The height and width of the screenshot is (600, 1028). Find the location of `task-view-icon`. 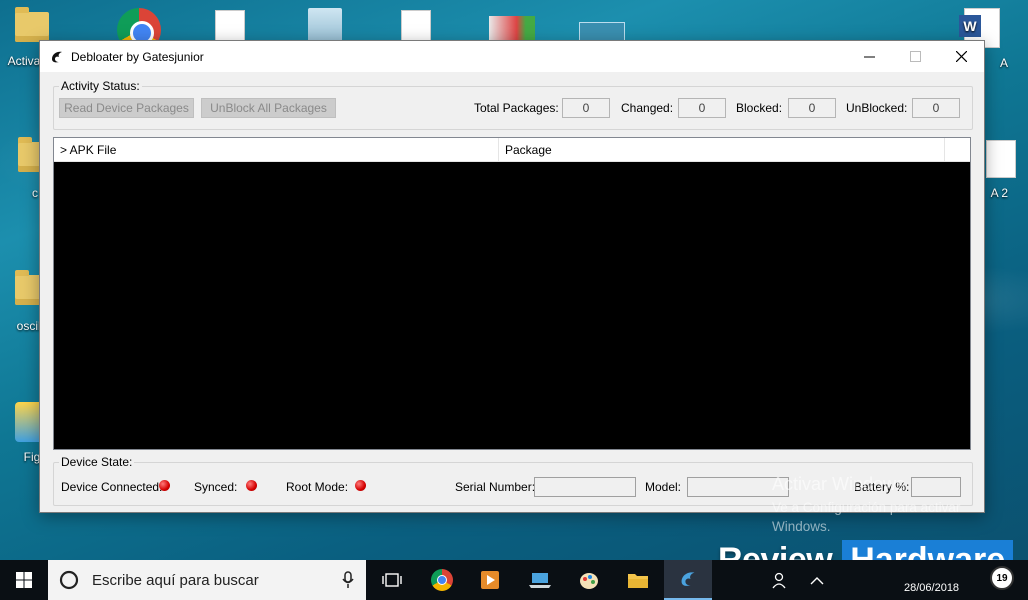

task-view-icon is located at coordinates (392, 580).